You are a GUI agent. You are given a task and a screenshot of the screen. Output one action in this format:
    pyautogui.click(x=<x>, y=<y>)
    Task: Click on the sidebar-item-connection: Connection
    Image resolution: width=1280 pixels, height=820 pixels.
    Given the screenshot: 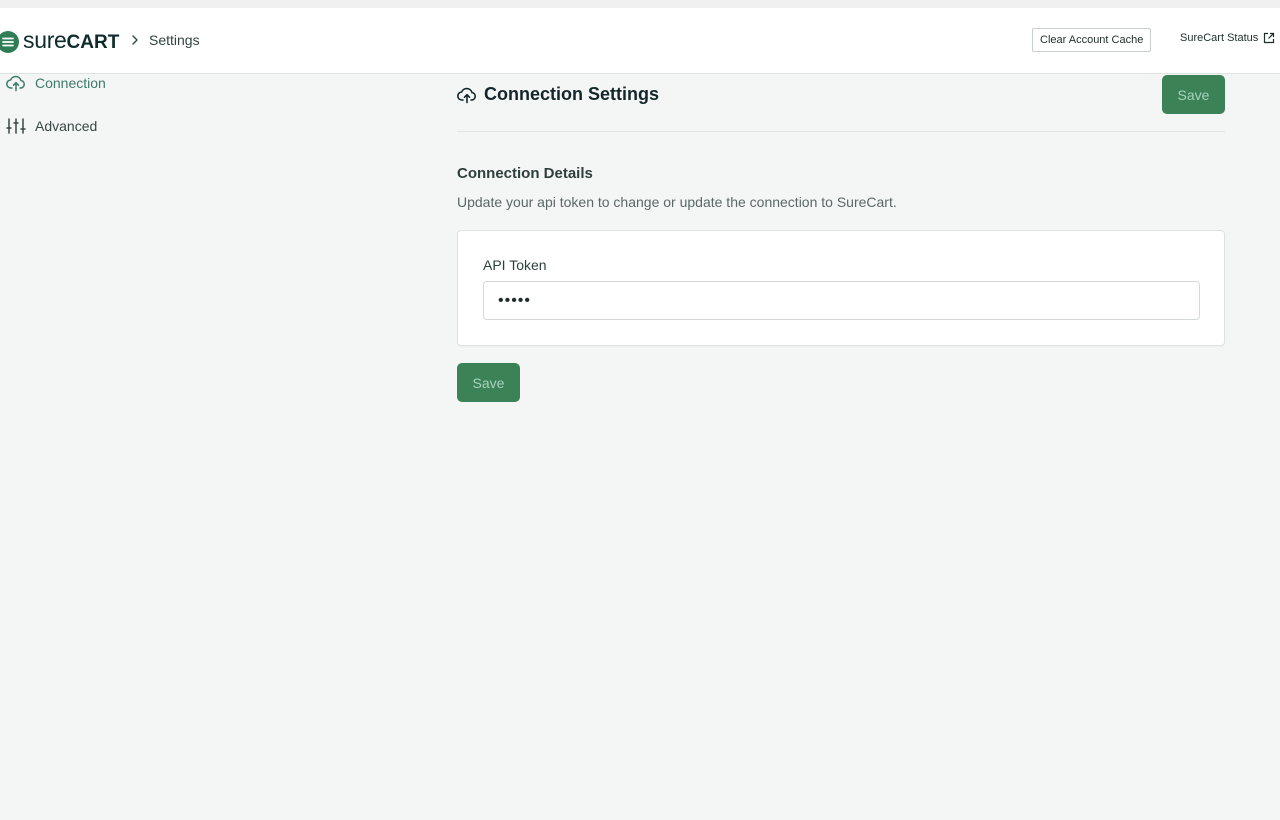 What is the action you would take?
    pyautogui.click(x=56, y=83)
    